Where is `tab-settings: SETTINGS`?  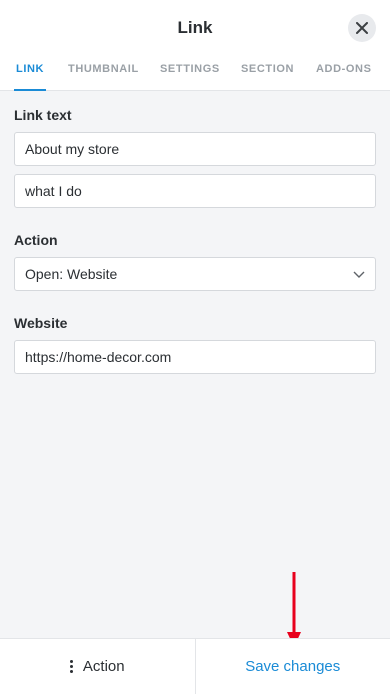
tab-settings: SETTINGS is located at coordinates (190, 69).